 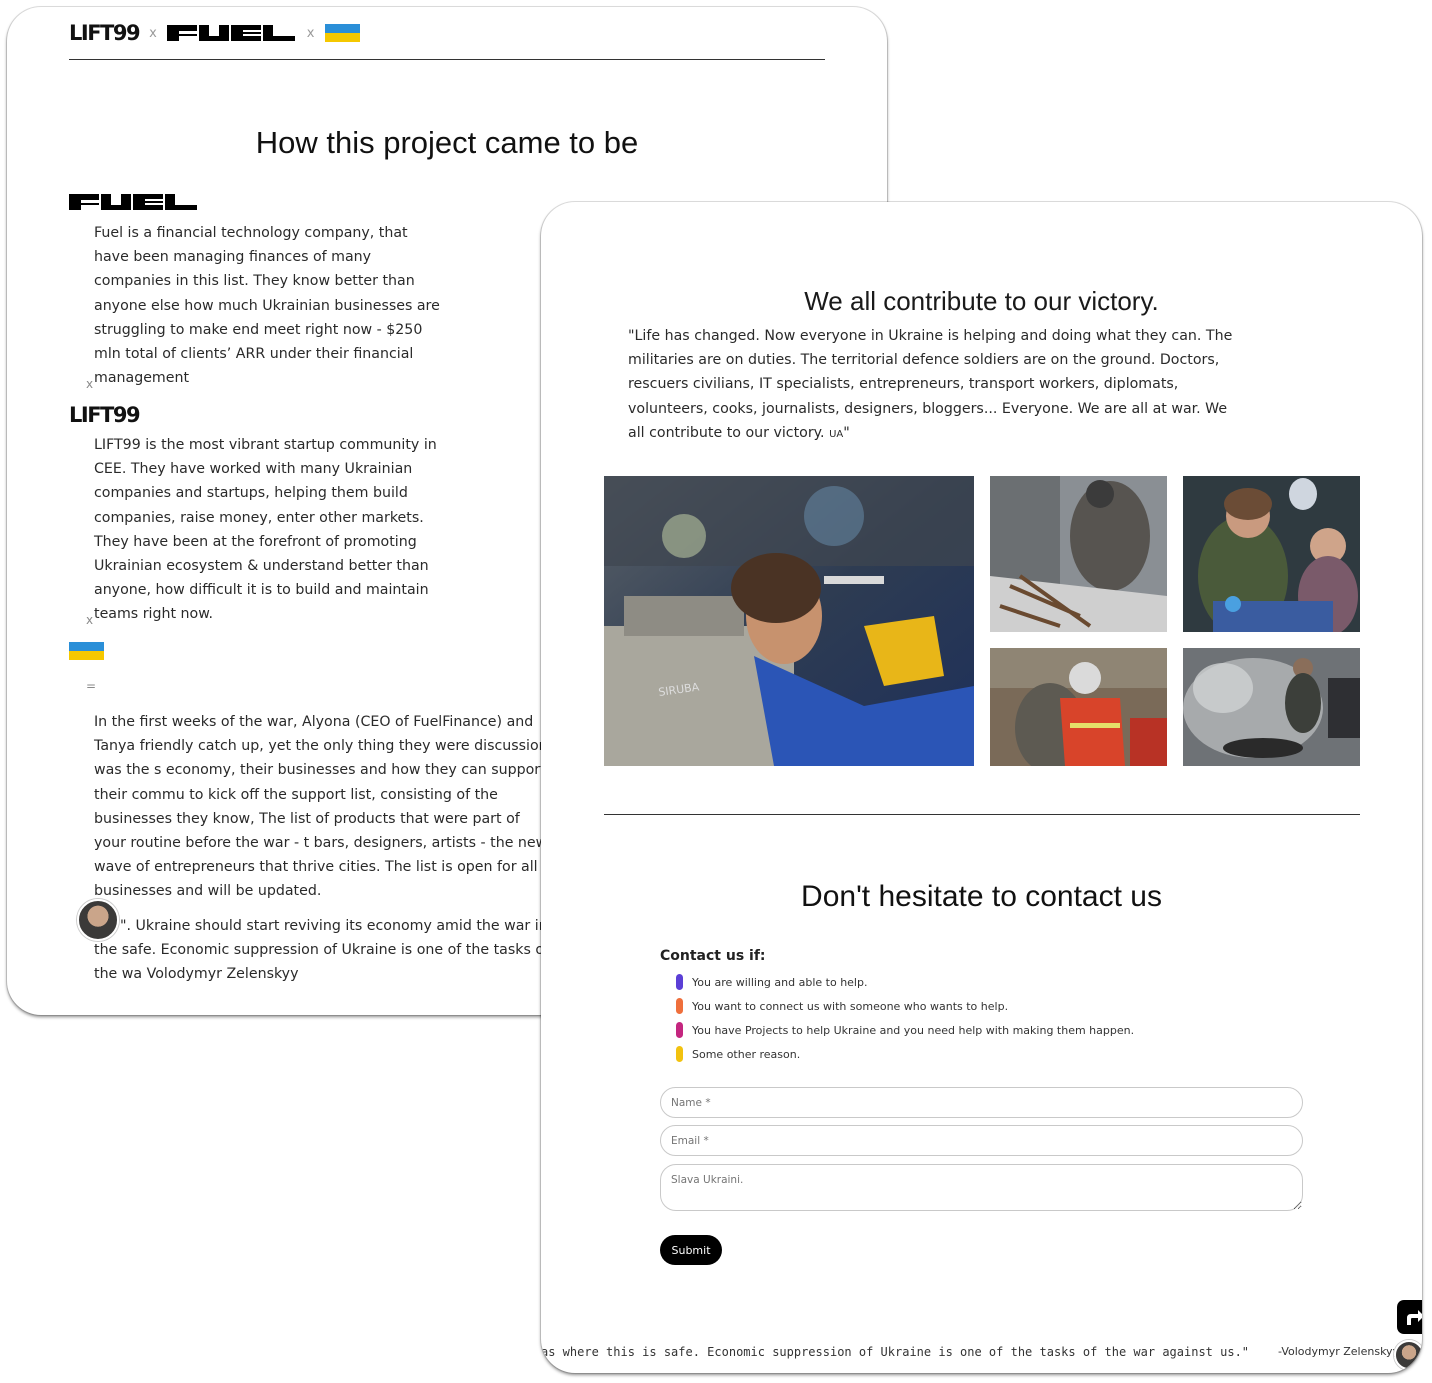 What do you see at coordinates (1408, 1355) in the screenshot?
I see `zelenskyy-avatar-small` at bounding box center [1408, 1355].